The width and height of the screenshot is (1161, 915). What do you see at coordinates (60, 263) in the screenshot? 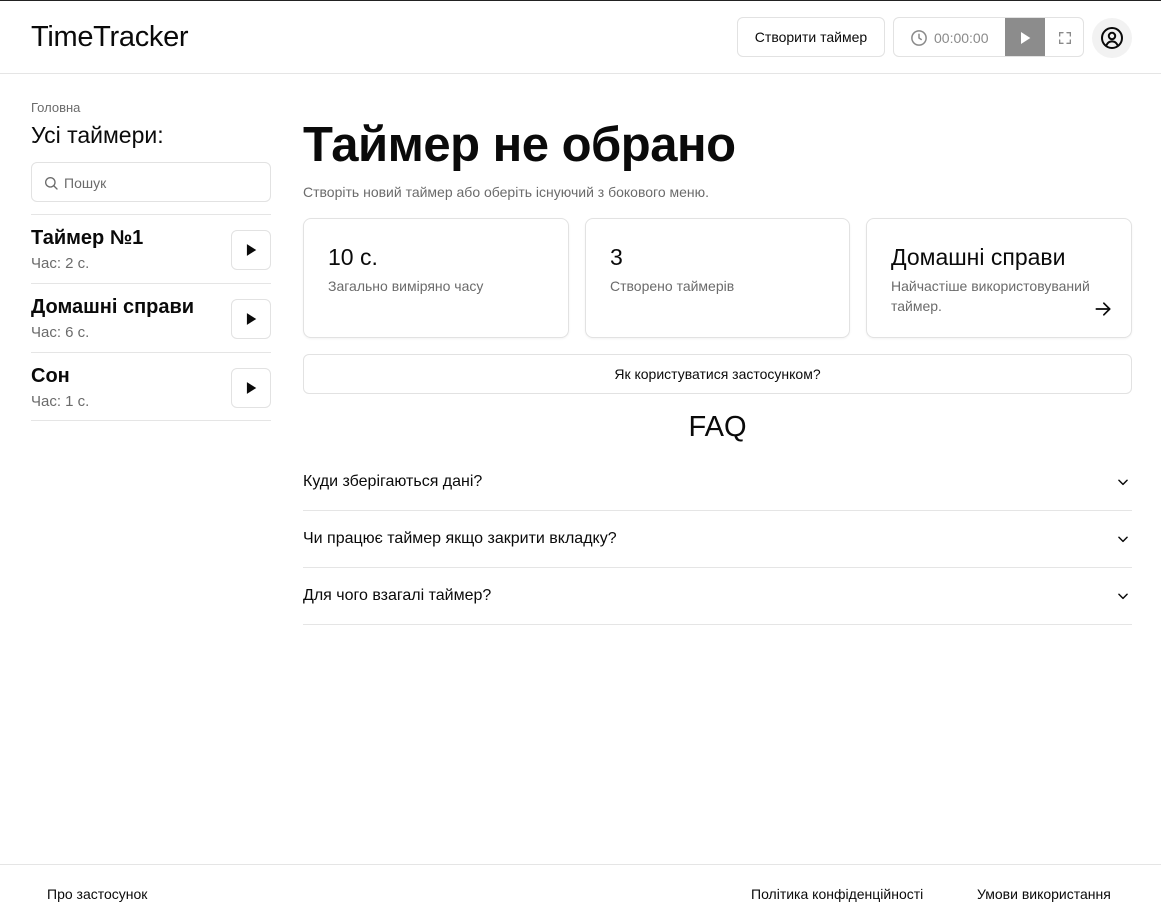
I see `timer-time: Час: 2 с.` at bounding box center [60, 263].